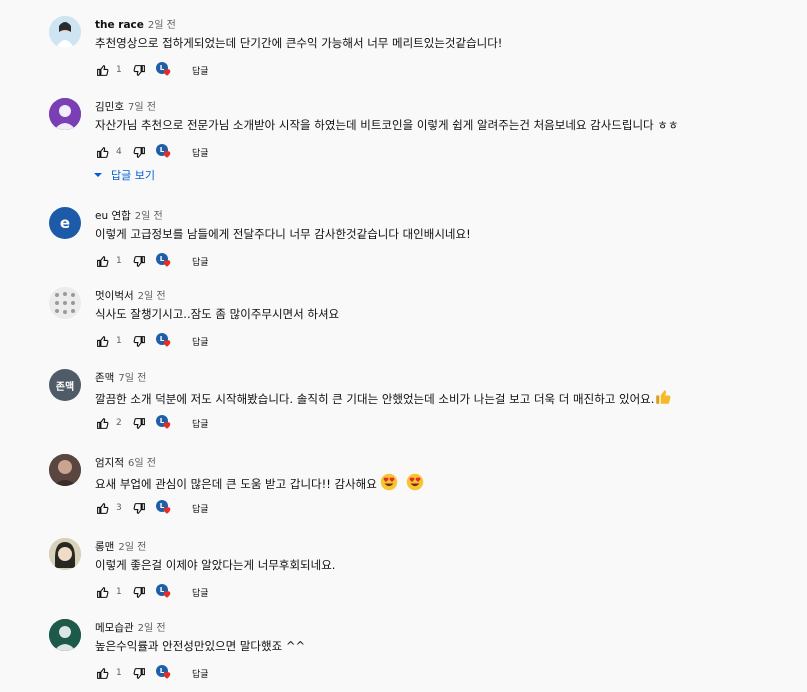  I want to click on avatar: e, so click(65, 223).